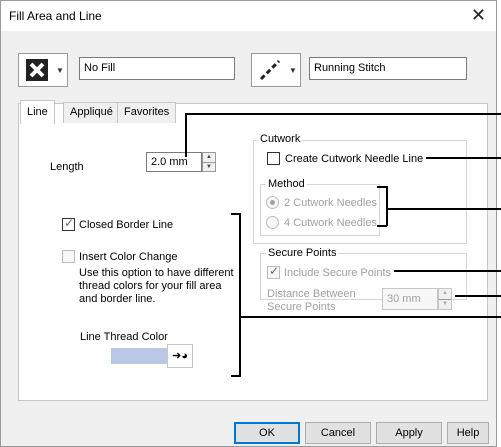  I want to click on include-secure-points-checkbox: ✓, so click(273, 271).